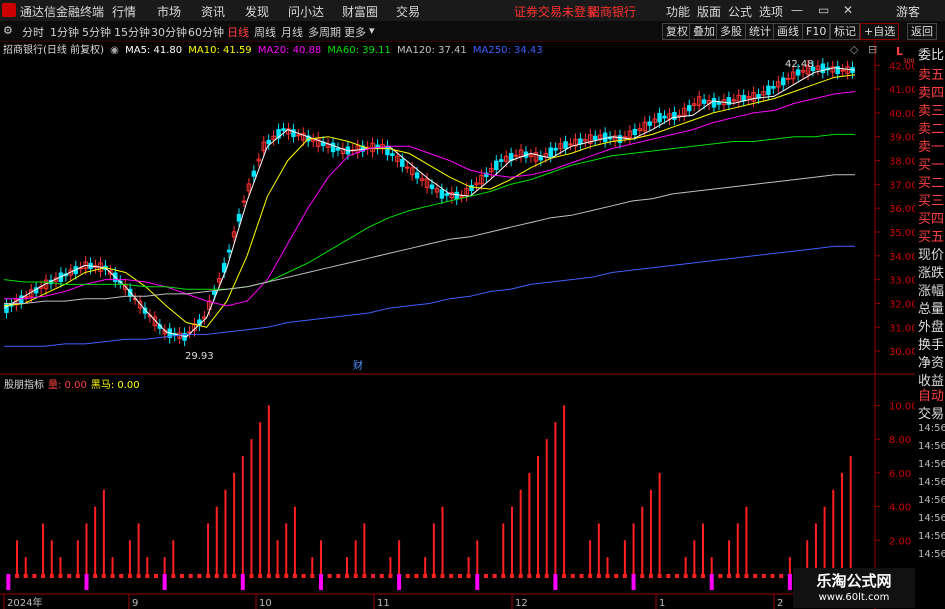 Image resolution: width=945 pixels, height=609 pixels. I want to click on tab-15min: 15分钟, so click(132, 32).